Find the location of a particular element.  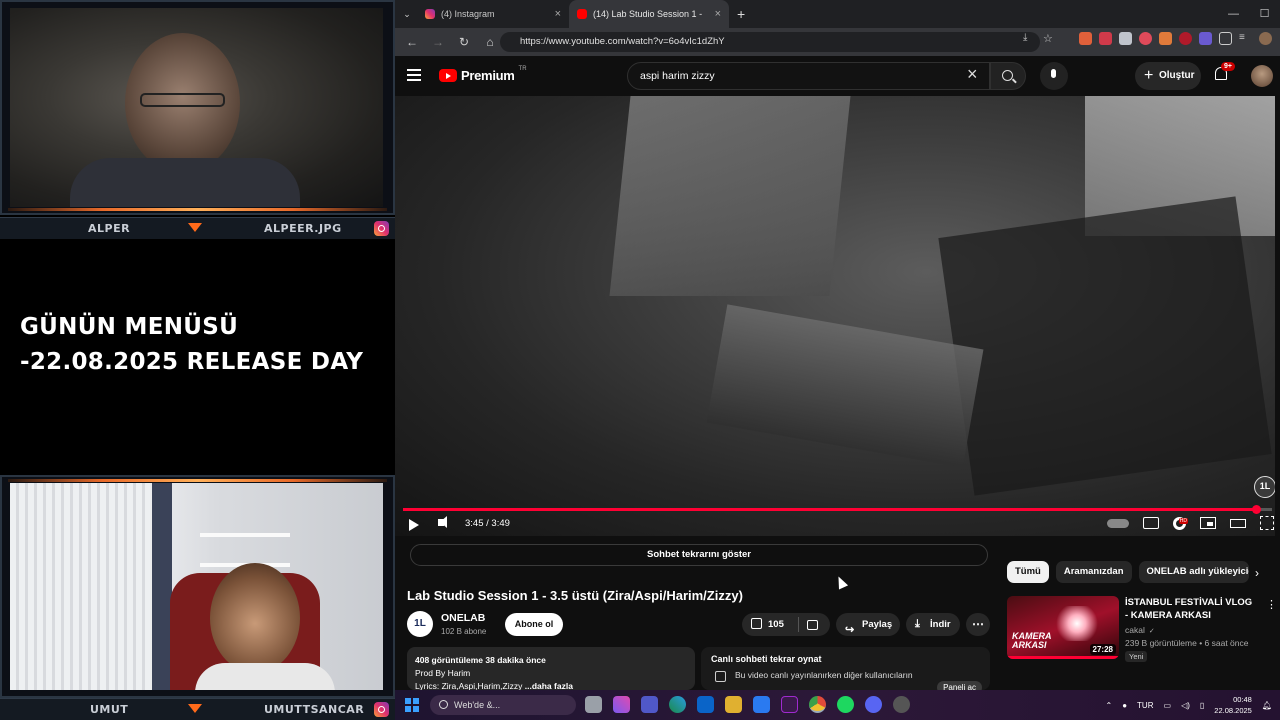

obs-icon is located at coordinates (901, 704).